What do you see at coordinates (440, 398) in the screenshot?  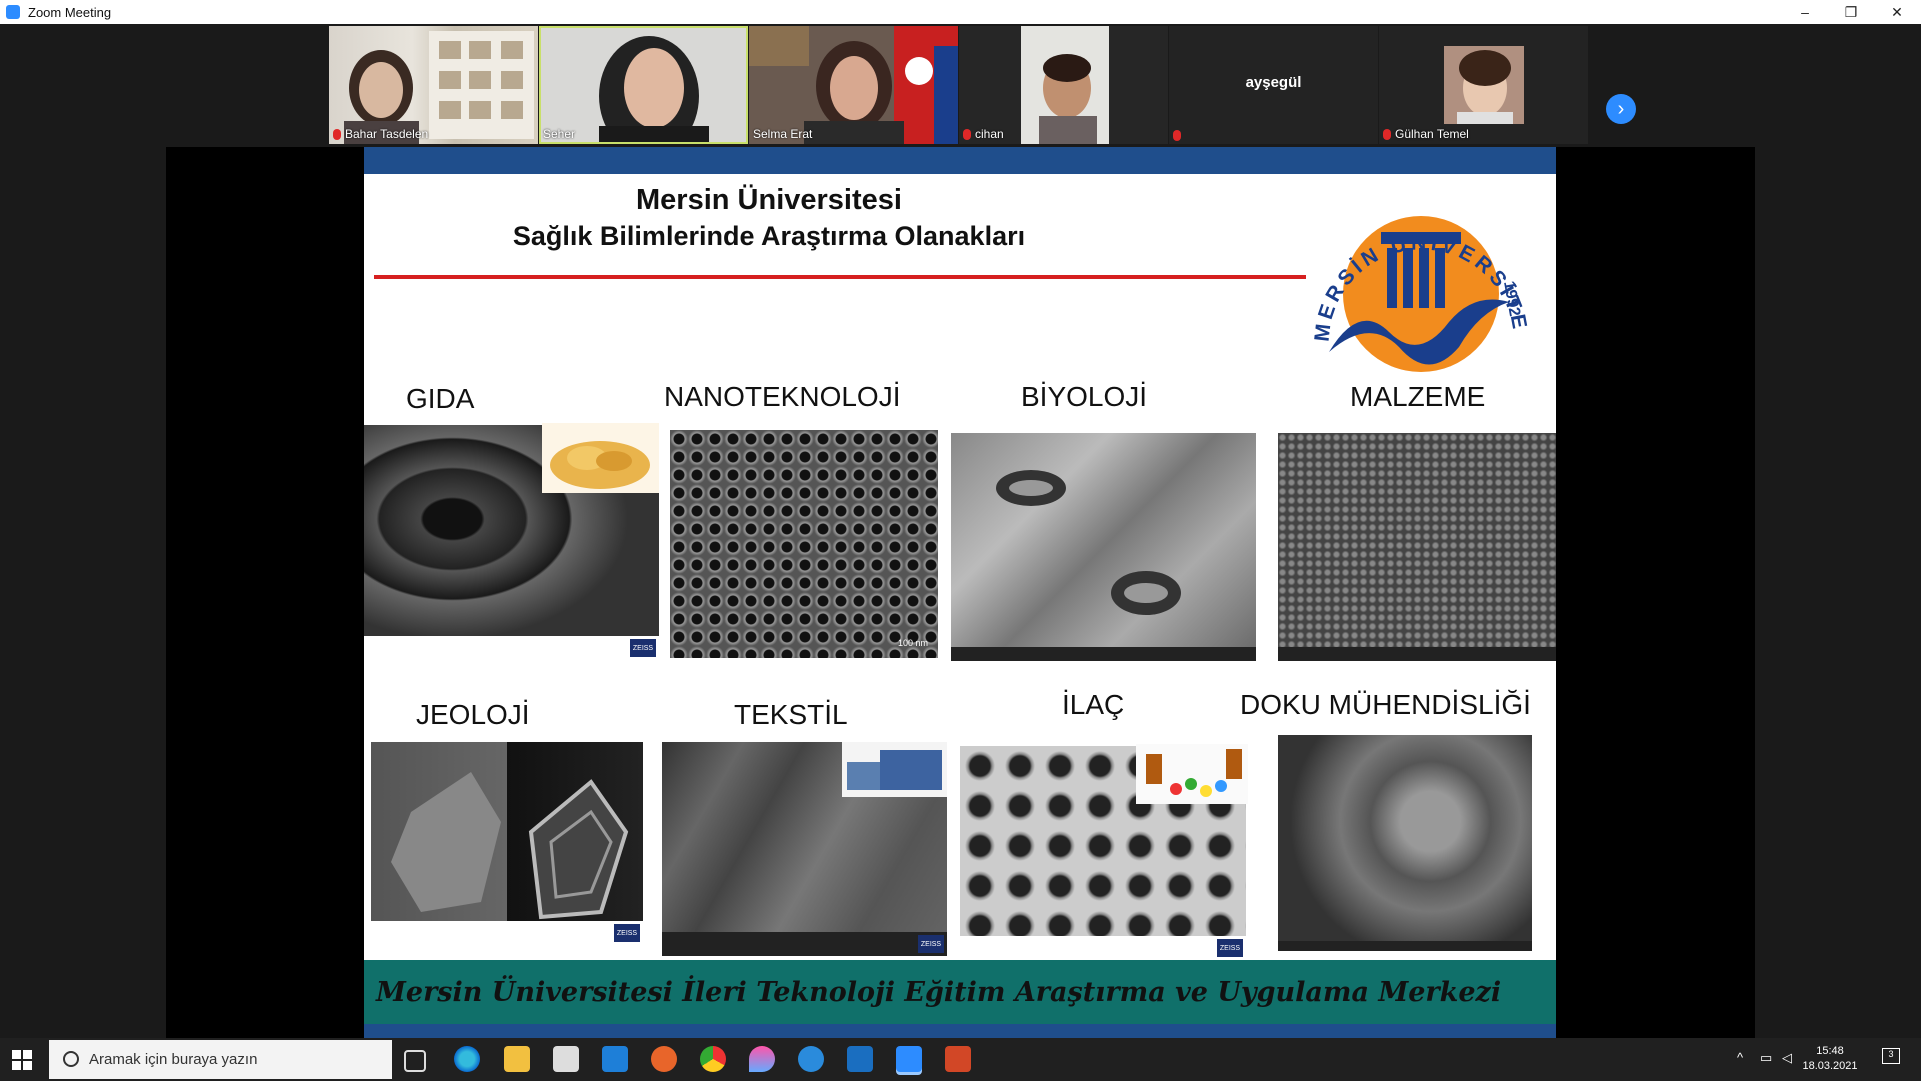 I see `category-label-gida: GIDA` at bounding box center [440, 398].